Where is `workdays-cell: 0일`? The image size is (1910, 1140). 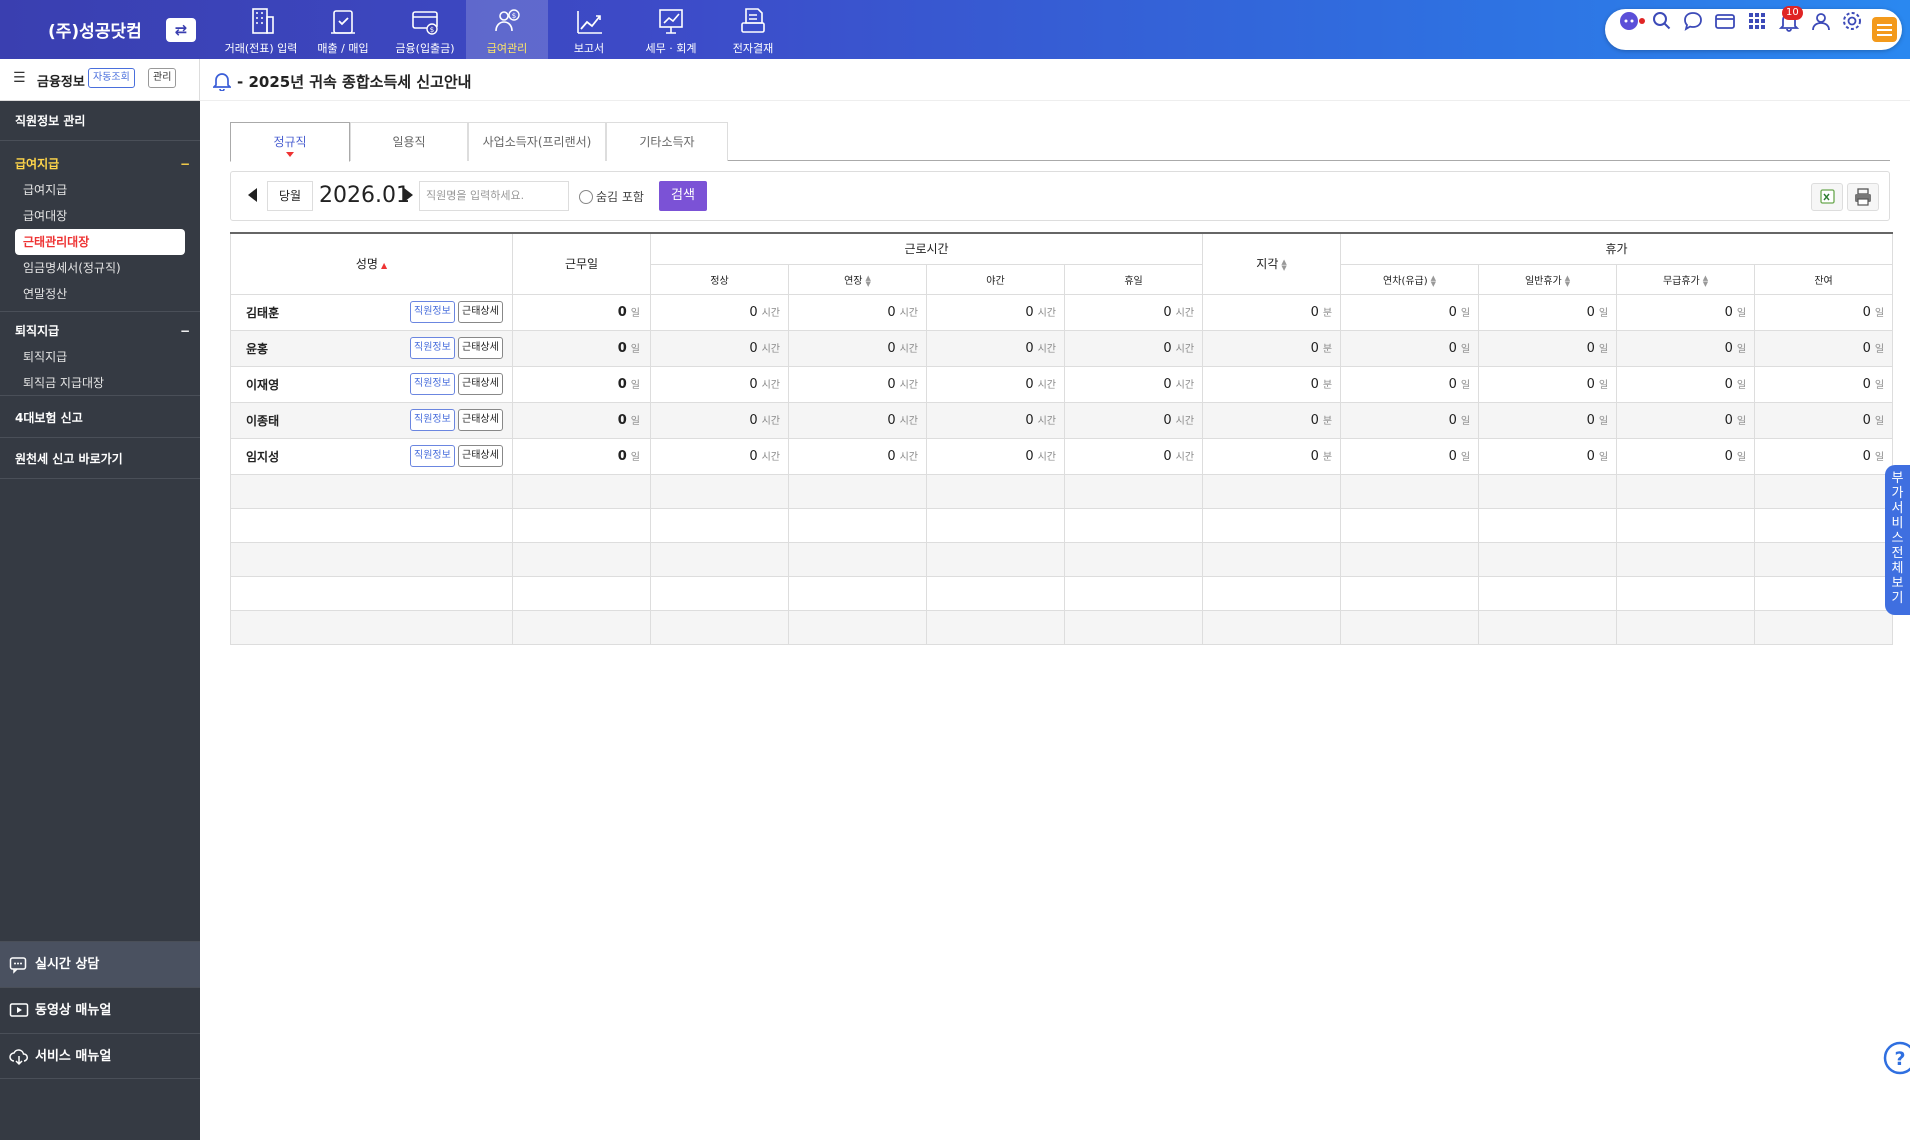 workdays-cell: 0일 is located at coordinates (581, 384).